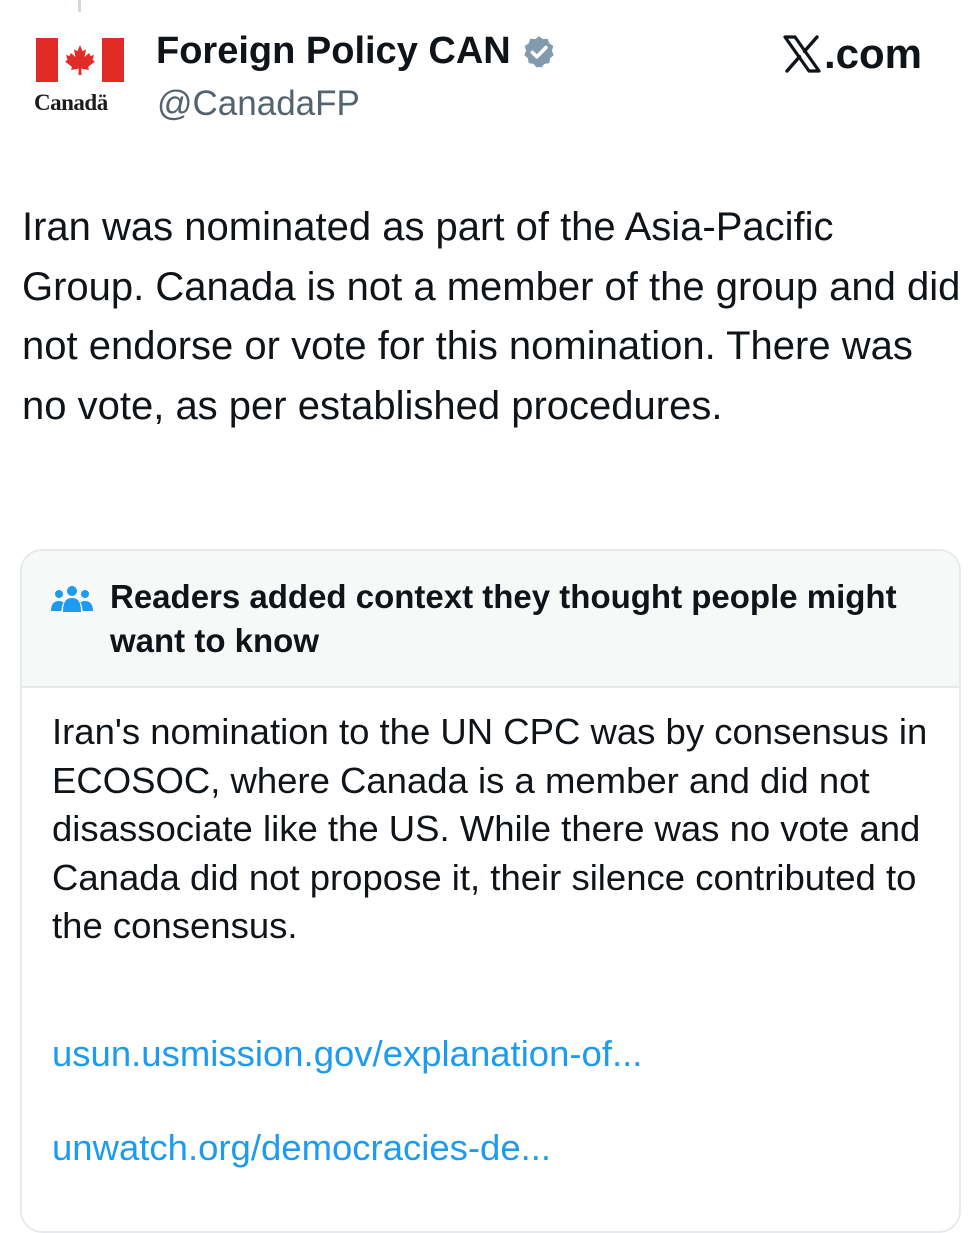  What do you see at coordinates (72, 599) in the screenshot?
I see `people-icon` at bounding box center [72, 599].